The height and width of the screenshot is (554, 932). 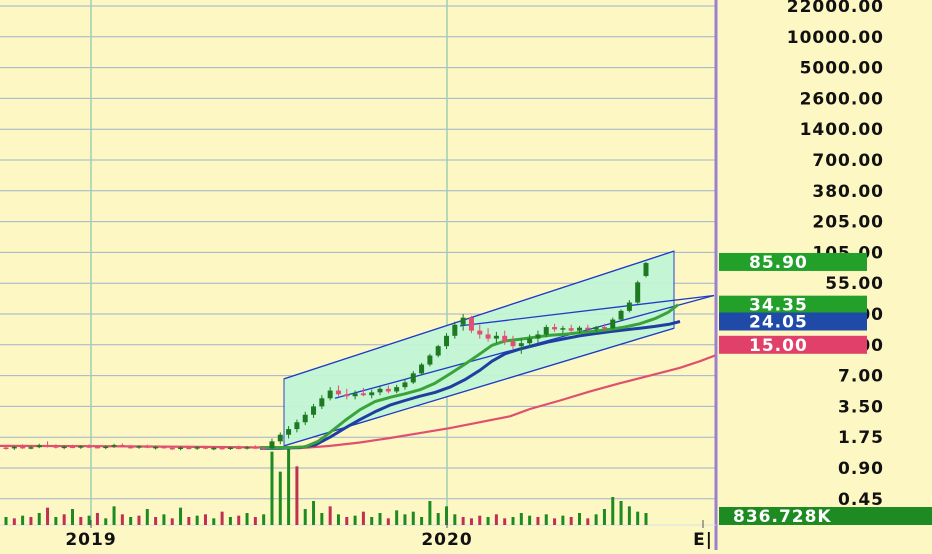 I want to click on y-tick-label: 55.00, so click(x=854, y=284).